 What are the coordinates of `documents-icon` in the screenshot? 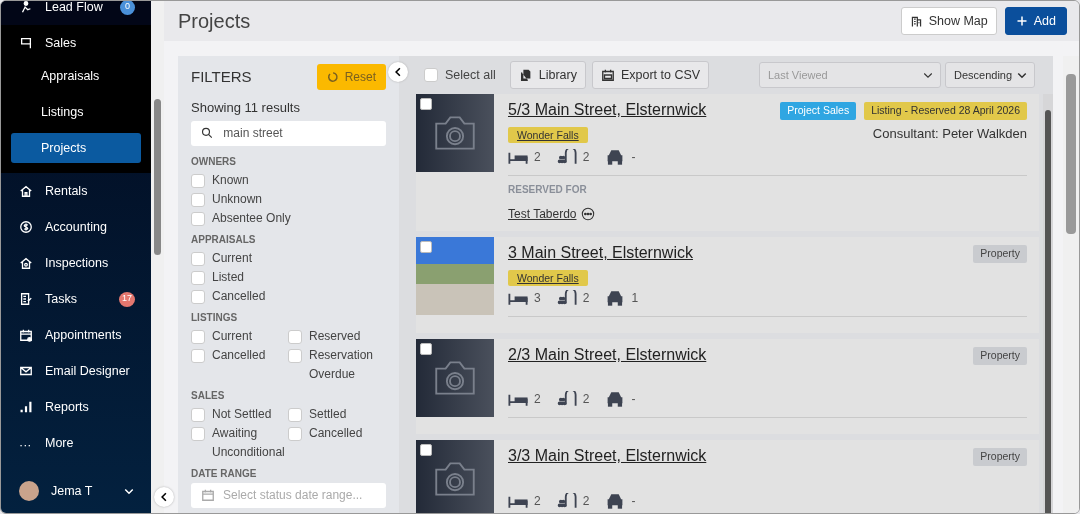 It's located at (525, 75).